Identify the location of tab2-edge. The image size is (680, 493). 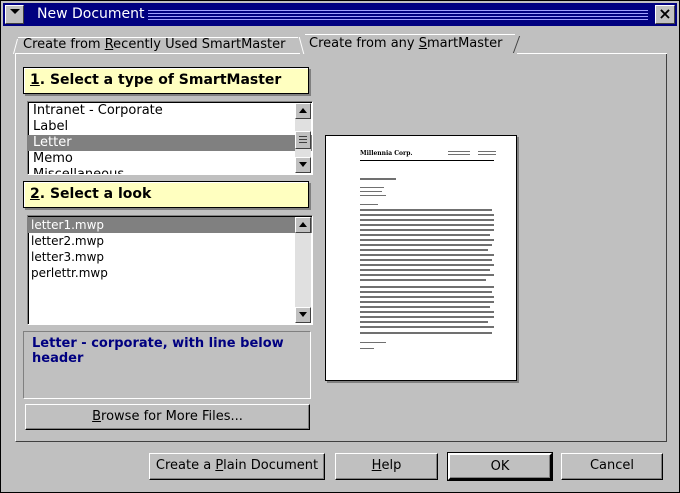
(301, 45).